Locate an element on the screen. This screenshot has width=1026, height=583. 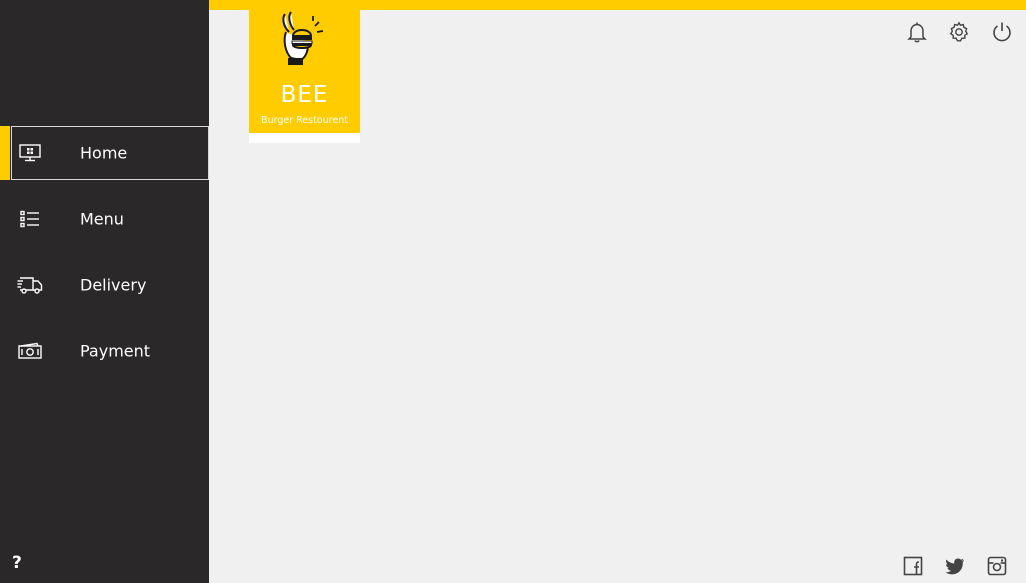
gear-icon is located at coordinates (959, 32).